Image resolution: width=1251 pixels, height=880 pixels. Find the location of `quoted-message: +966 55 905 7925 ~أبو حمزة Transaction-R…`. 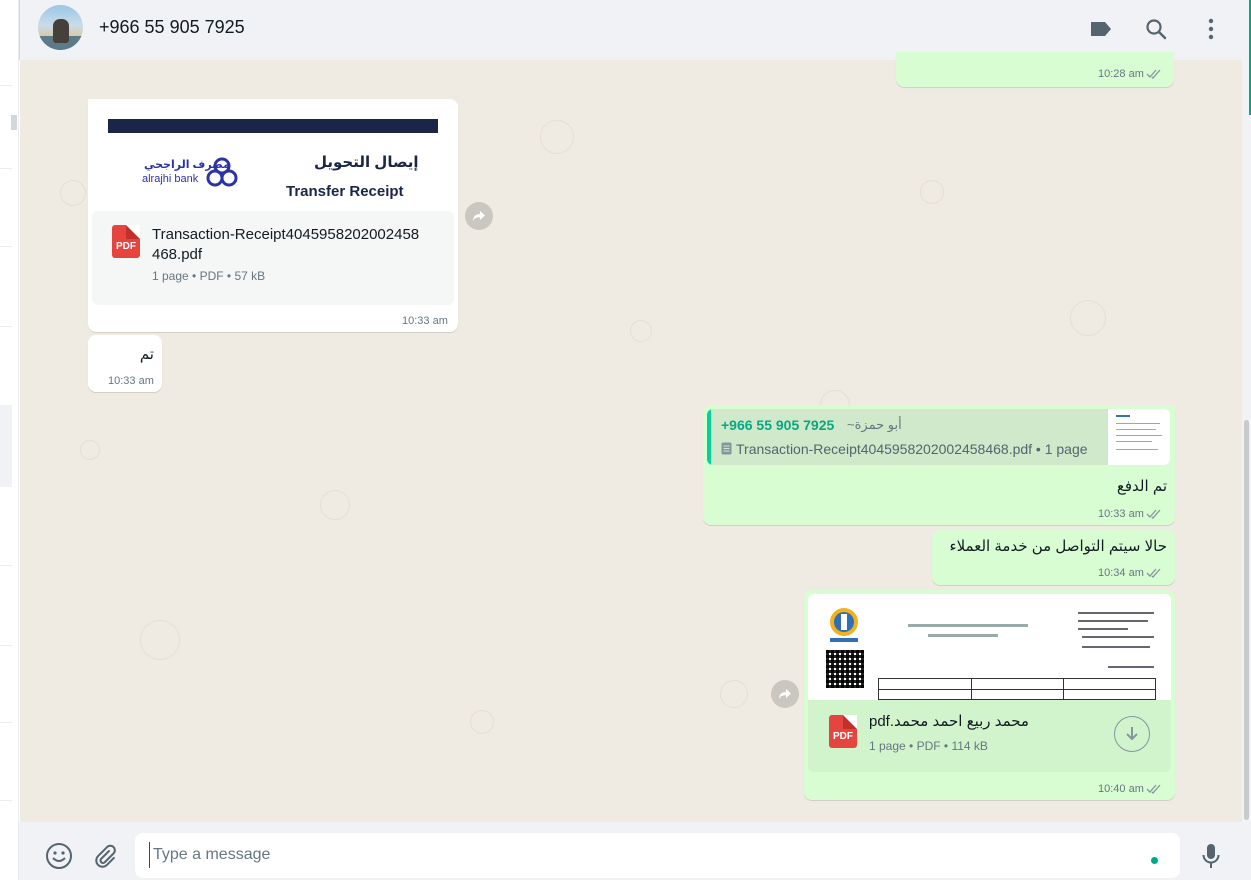

quoted-message: +966 55 905 7925 ~أبو حمزة Transaction-R… is located at coordinates (938, 437).